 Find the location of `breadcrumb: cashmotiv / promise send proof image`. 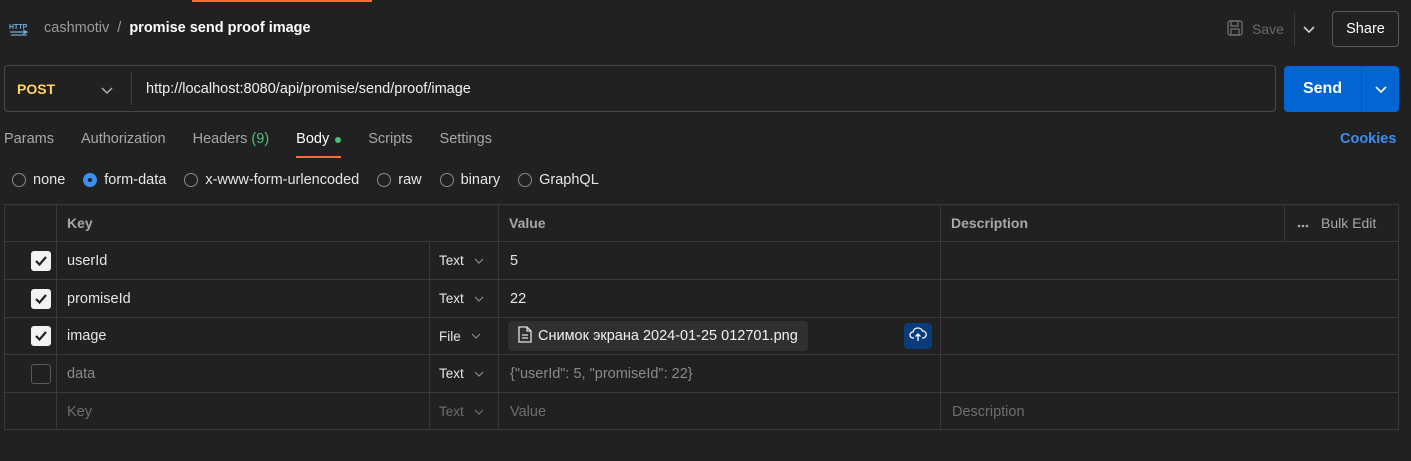

breadcrumb: cashmotiv / promise send proof image is located at coordinates (177, 28).